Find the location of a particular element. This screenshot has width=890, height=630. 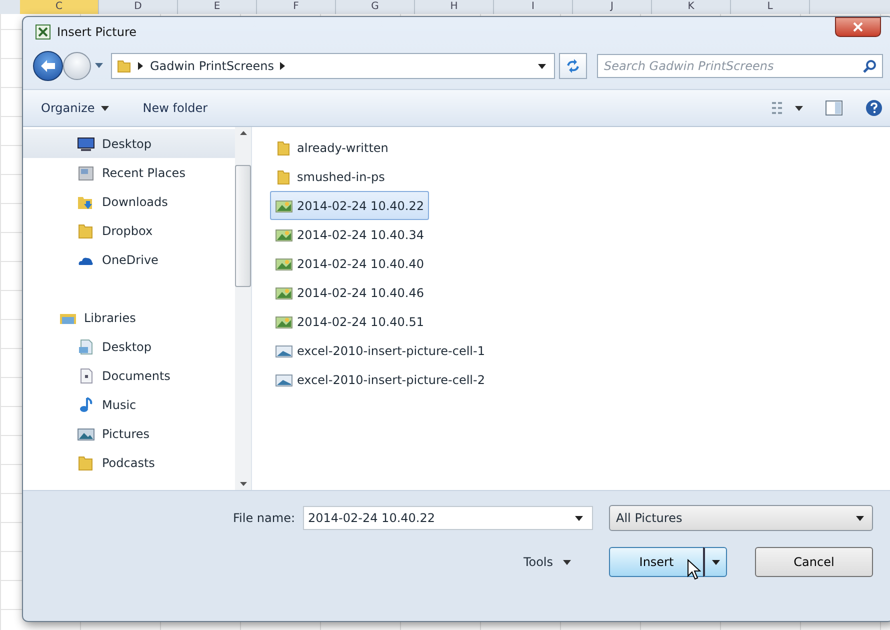

file-item: 2014-02-24 10.40.40 is located at coordinates (349, 263).